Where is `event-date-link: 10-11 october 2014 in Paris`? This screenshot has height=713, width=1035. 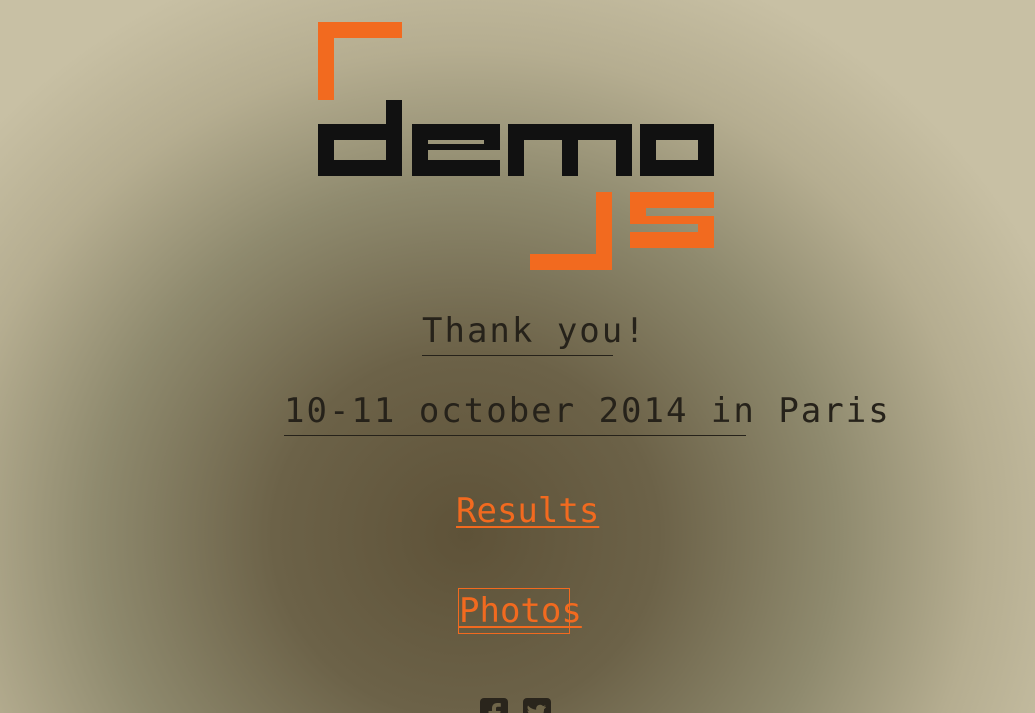
event-date-link: 10-11 october 2014 in Paris is located at coordinates (586, 412).